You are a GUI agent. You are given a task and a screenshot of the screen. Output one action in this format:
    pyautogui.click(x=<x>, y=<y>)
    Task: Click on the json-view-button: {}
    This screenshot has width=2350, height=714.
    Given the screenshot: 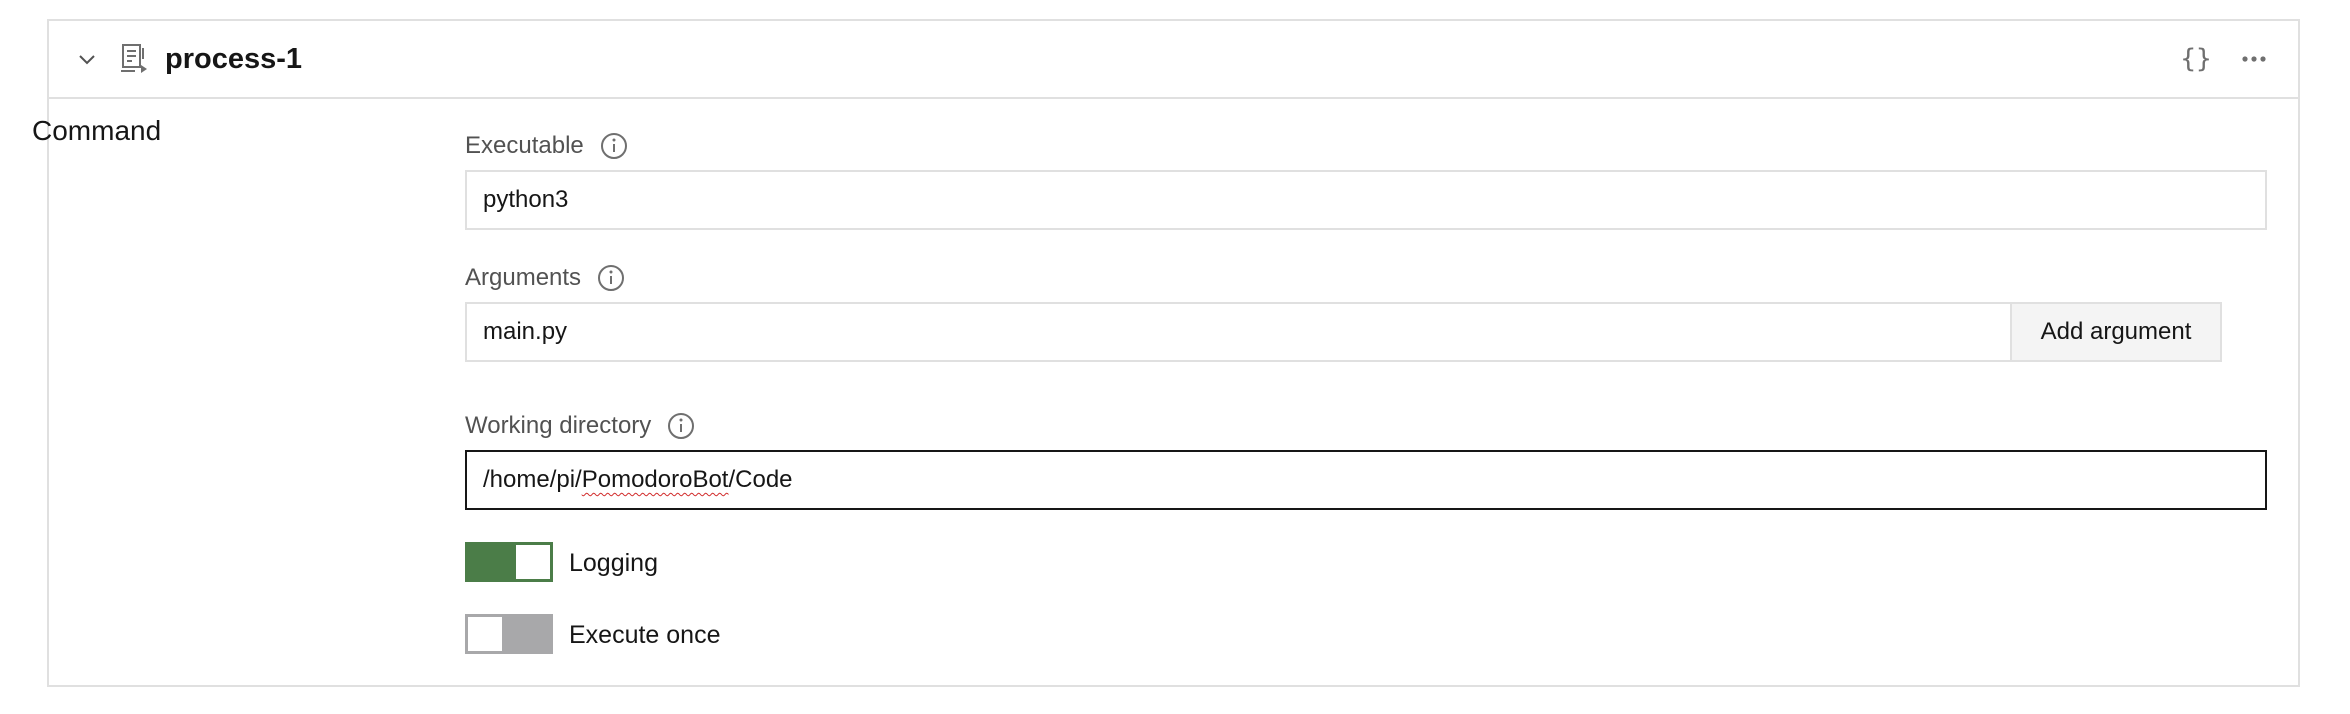 What is the action you would take?
    pyautogui.click(x=2196, y=59)
    